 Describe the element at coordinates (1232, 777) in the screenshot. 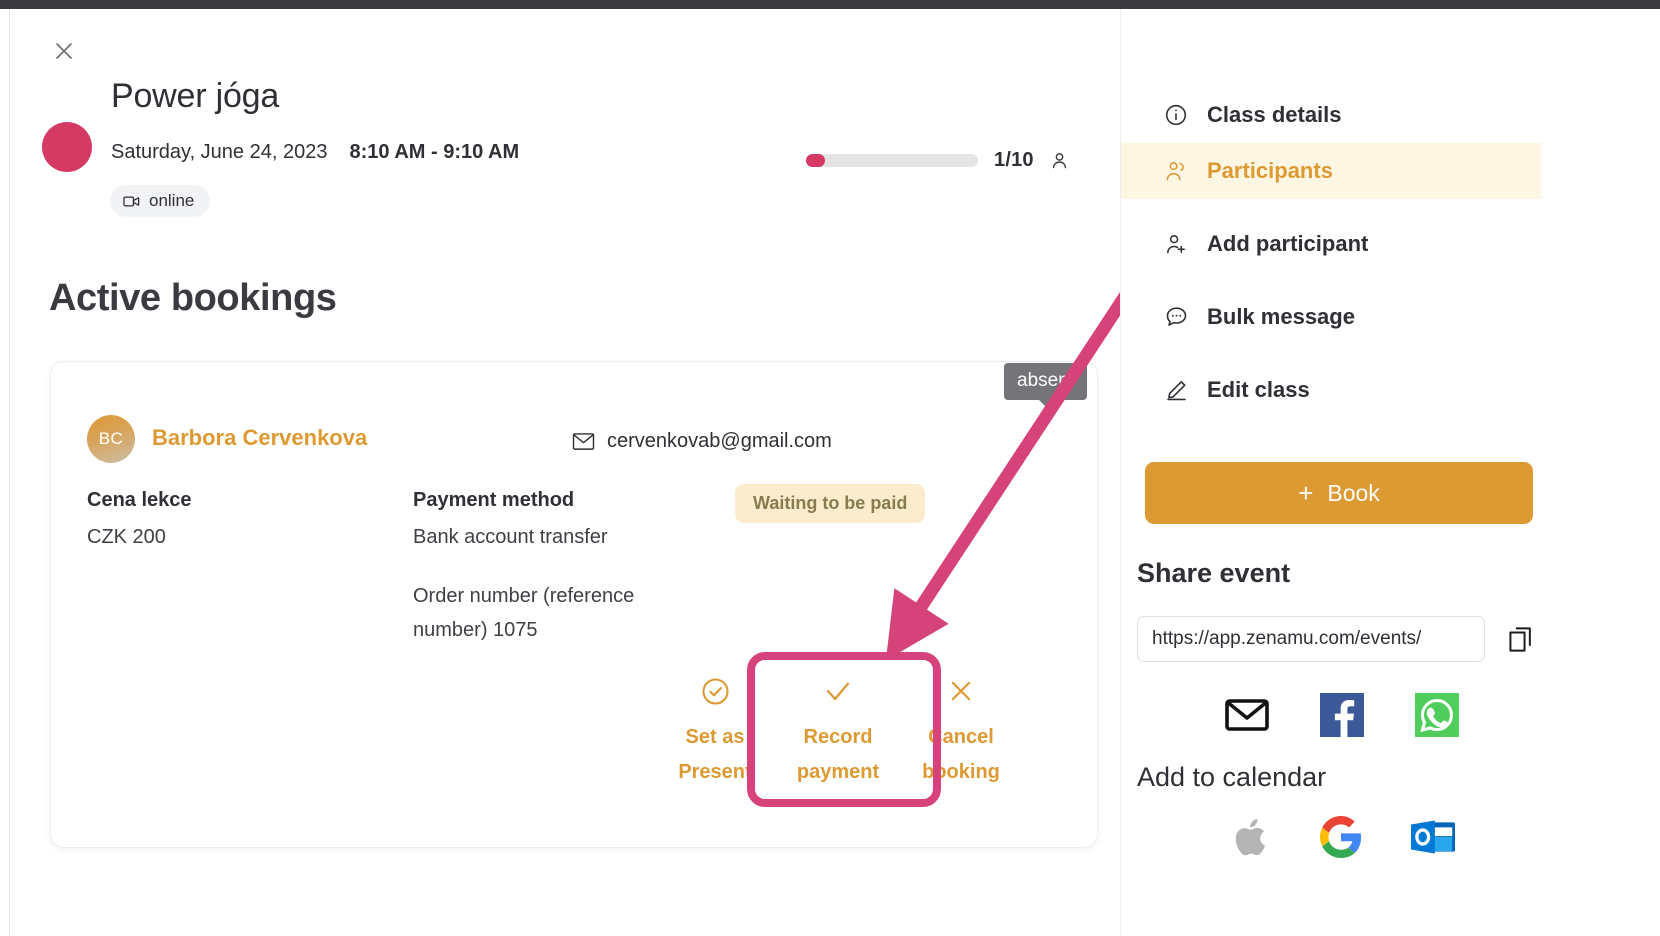

I see `add-to-calendar-title: Add to calendar` at that location.